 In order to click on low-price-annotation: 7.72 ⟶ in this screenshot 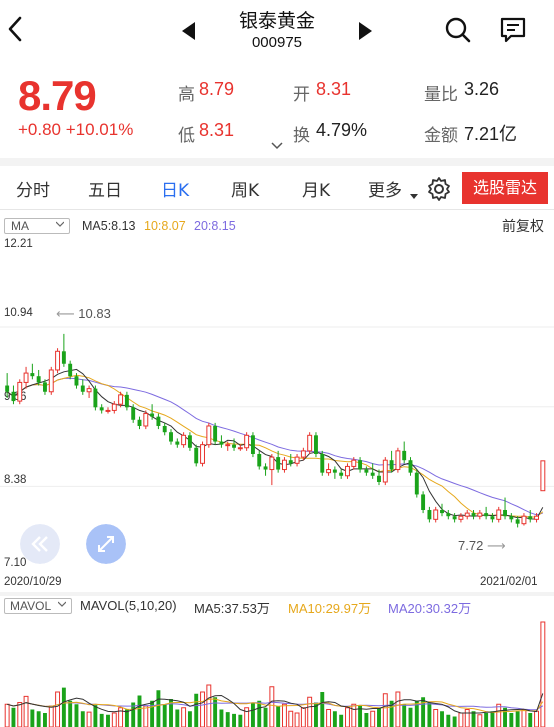, I will do `click(482, 545)`.